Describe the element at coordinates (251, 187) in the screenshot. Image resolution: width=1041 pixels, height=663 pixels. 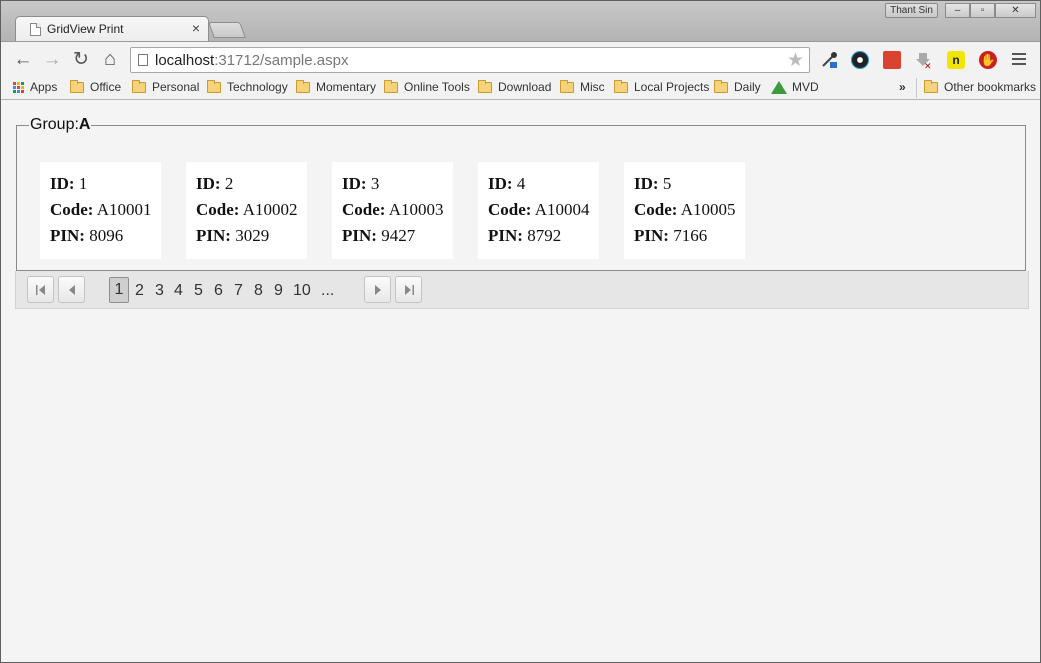
I see `card-id-row: ID: 2` at that location.